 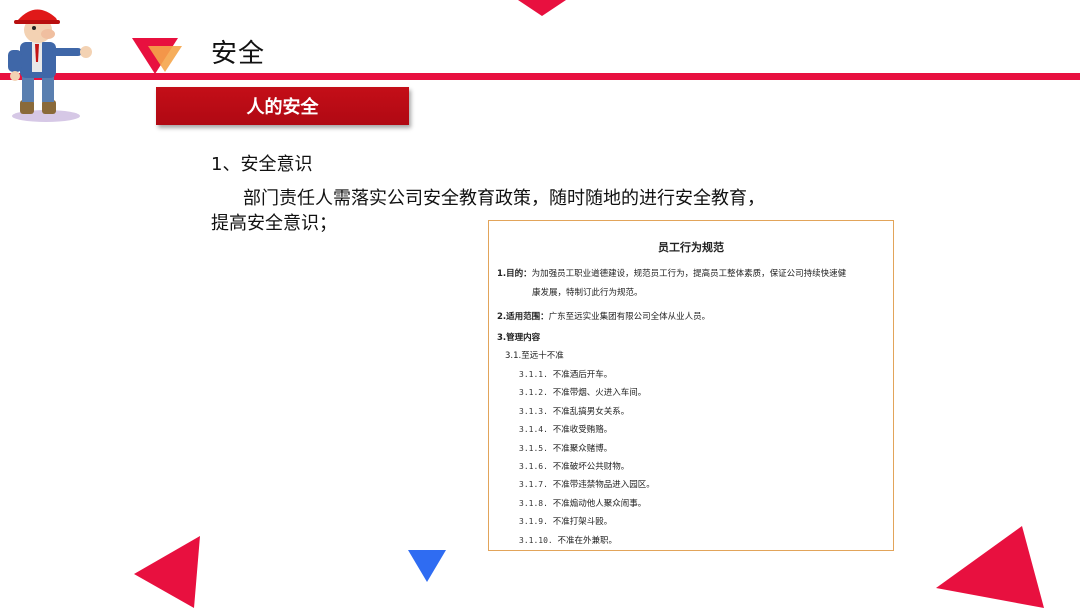 I want to click on document-title: 员工行为规范, so click(x=691, y=247).